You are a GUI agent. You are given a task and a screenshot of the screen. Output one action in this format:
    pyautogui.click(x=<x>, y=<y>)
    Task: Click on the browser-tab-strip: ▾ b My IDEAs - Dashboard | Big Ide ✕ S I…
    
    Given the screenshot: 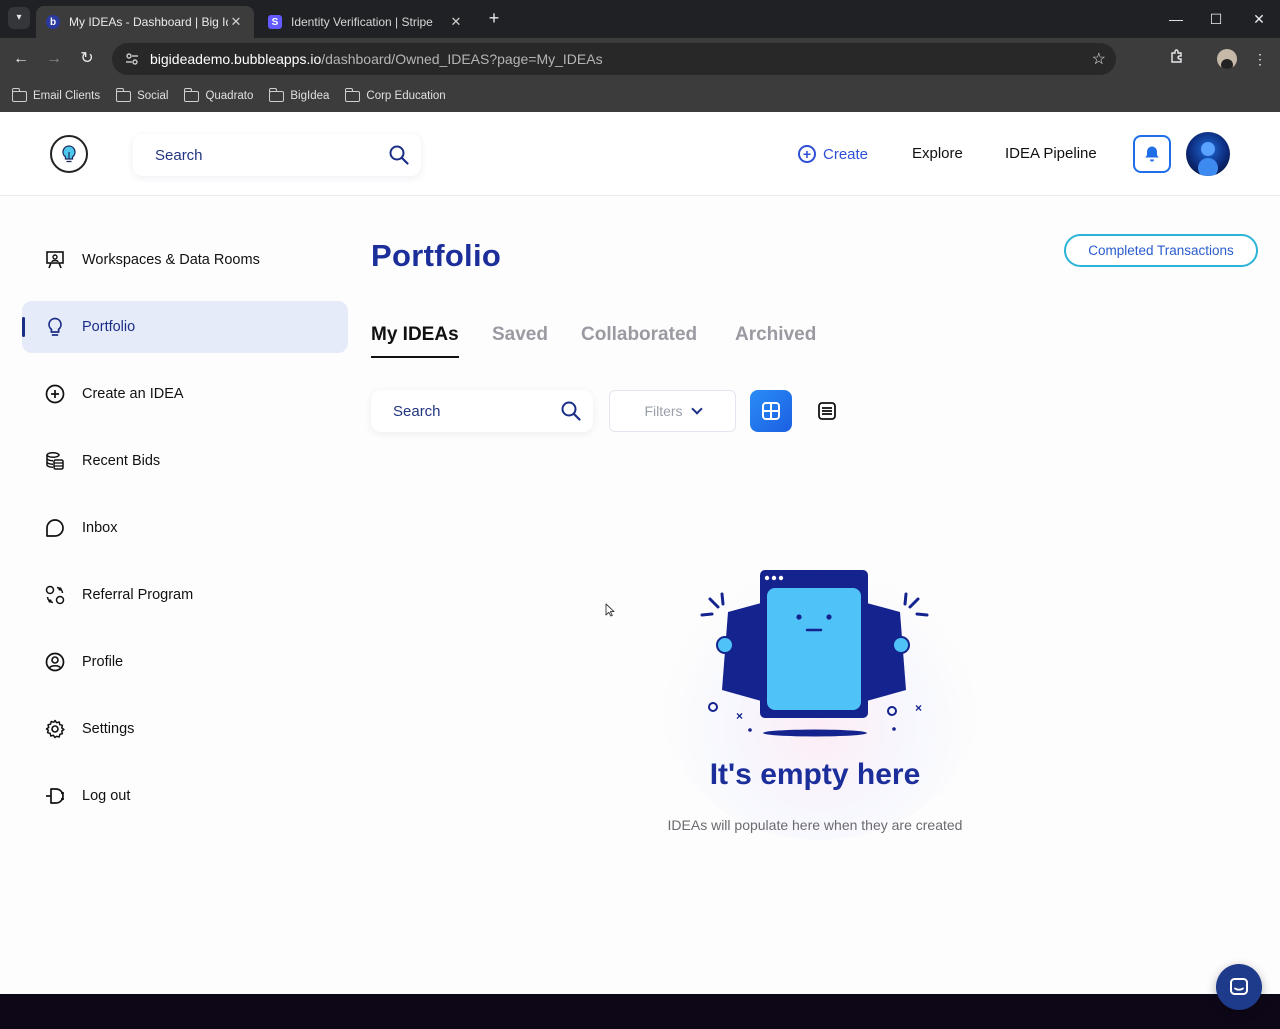 What is the action you would take?
    pyautogui.click(x=640, y=19)
    